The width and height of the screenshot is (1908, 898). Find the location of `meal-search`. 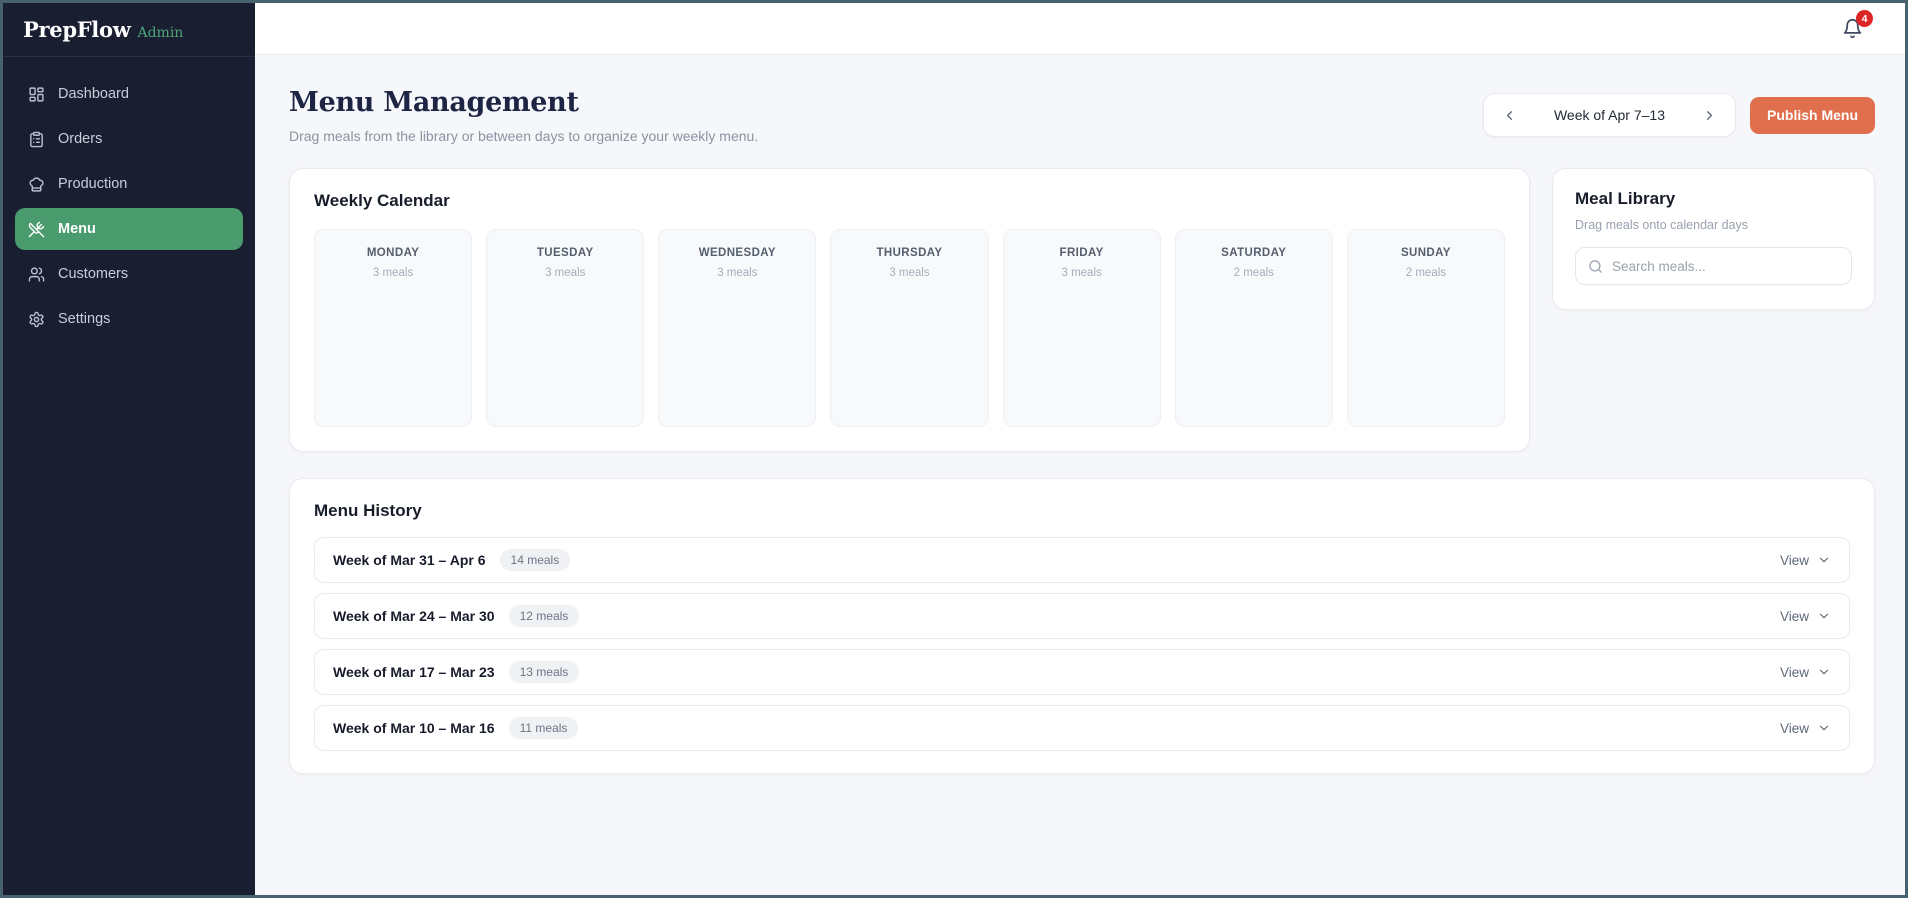

meal-search is located at coordinates (1713, 266).